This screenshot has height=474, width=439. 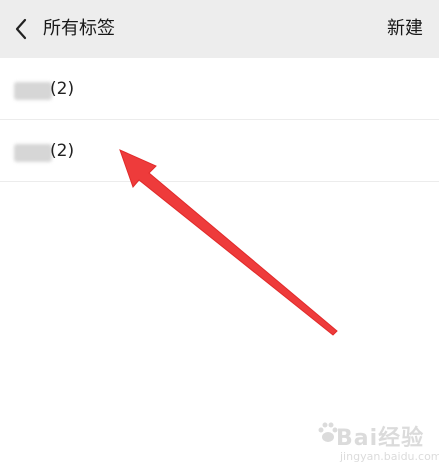 I want to click on watermark-brand: Bai经验, so click(x=380, y=438).